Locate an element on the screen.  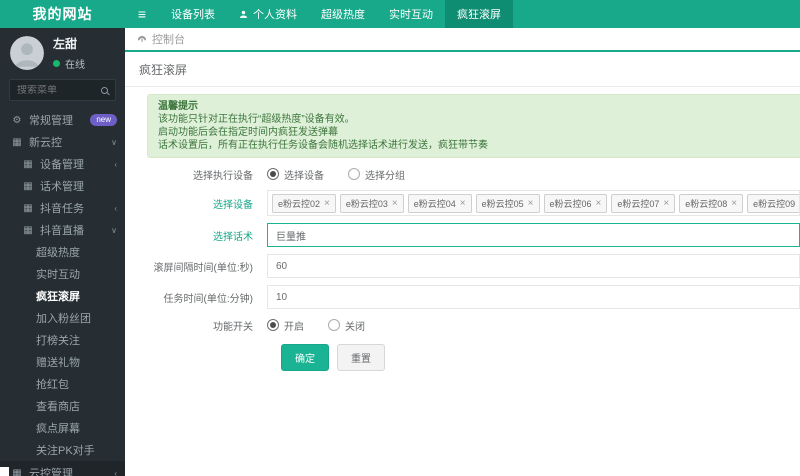
tab-crazy-scroll: 疯狂滚屏 is located at coordinates (479, 14).